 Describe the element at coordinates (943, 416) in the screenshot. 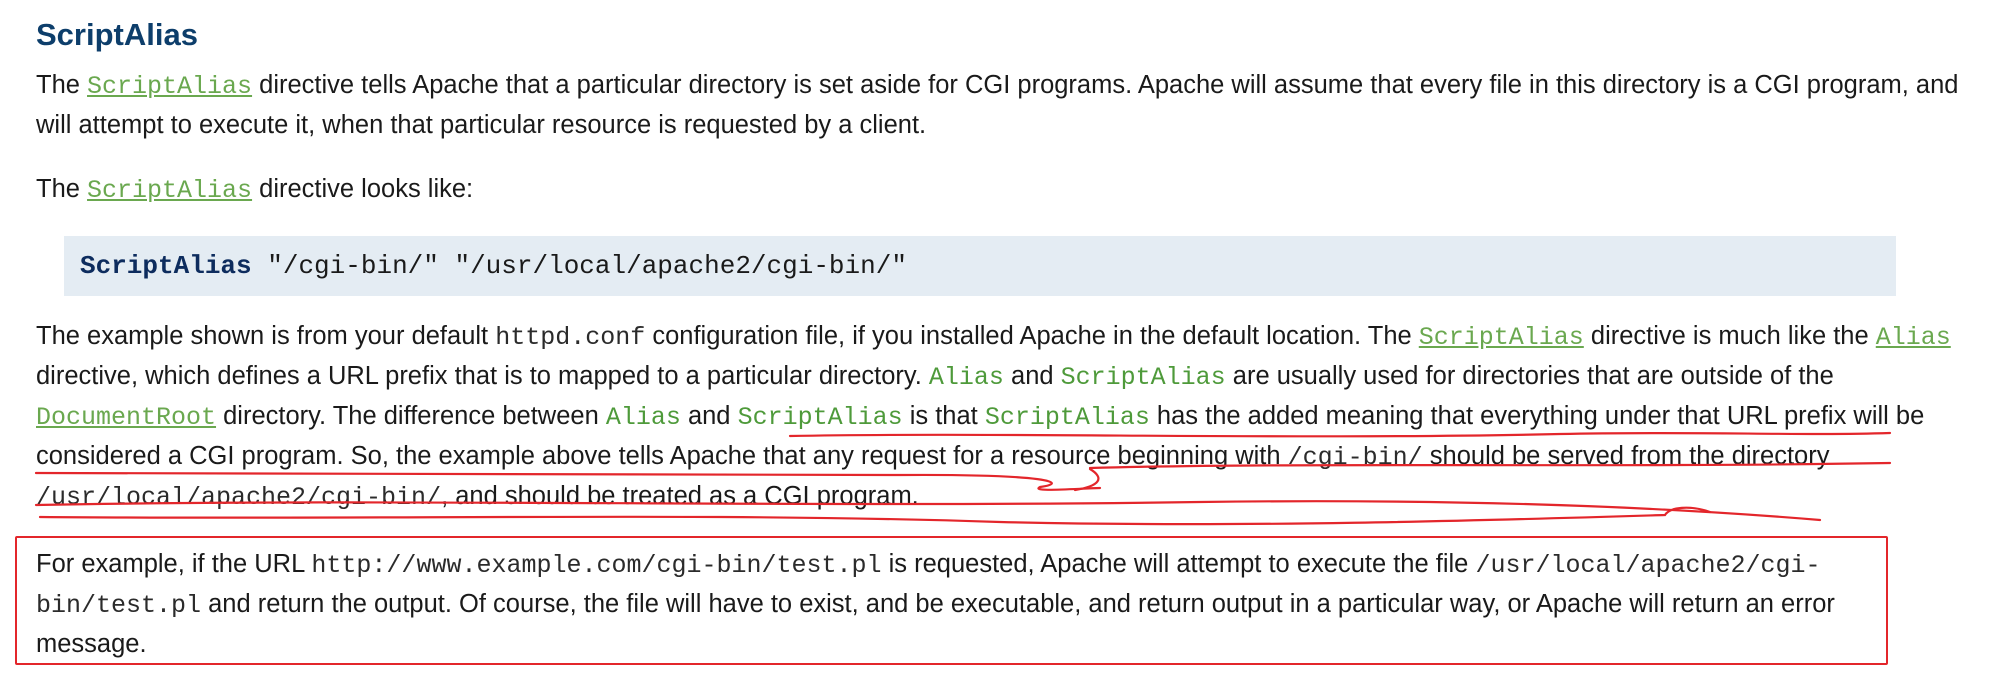

I see `text: is that` at that location.